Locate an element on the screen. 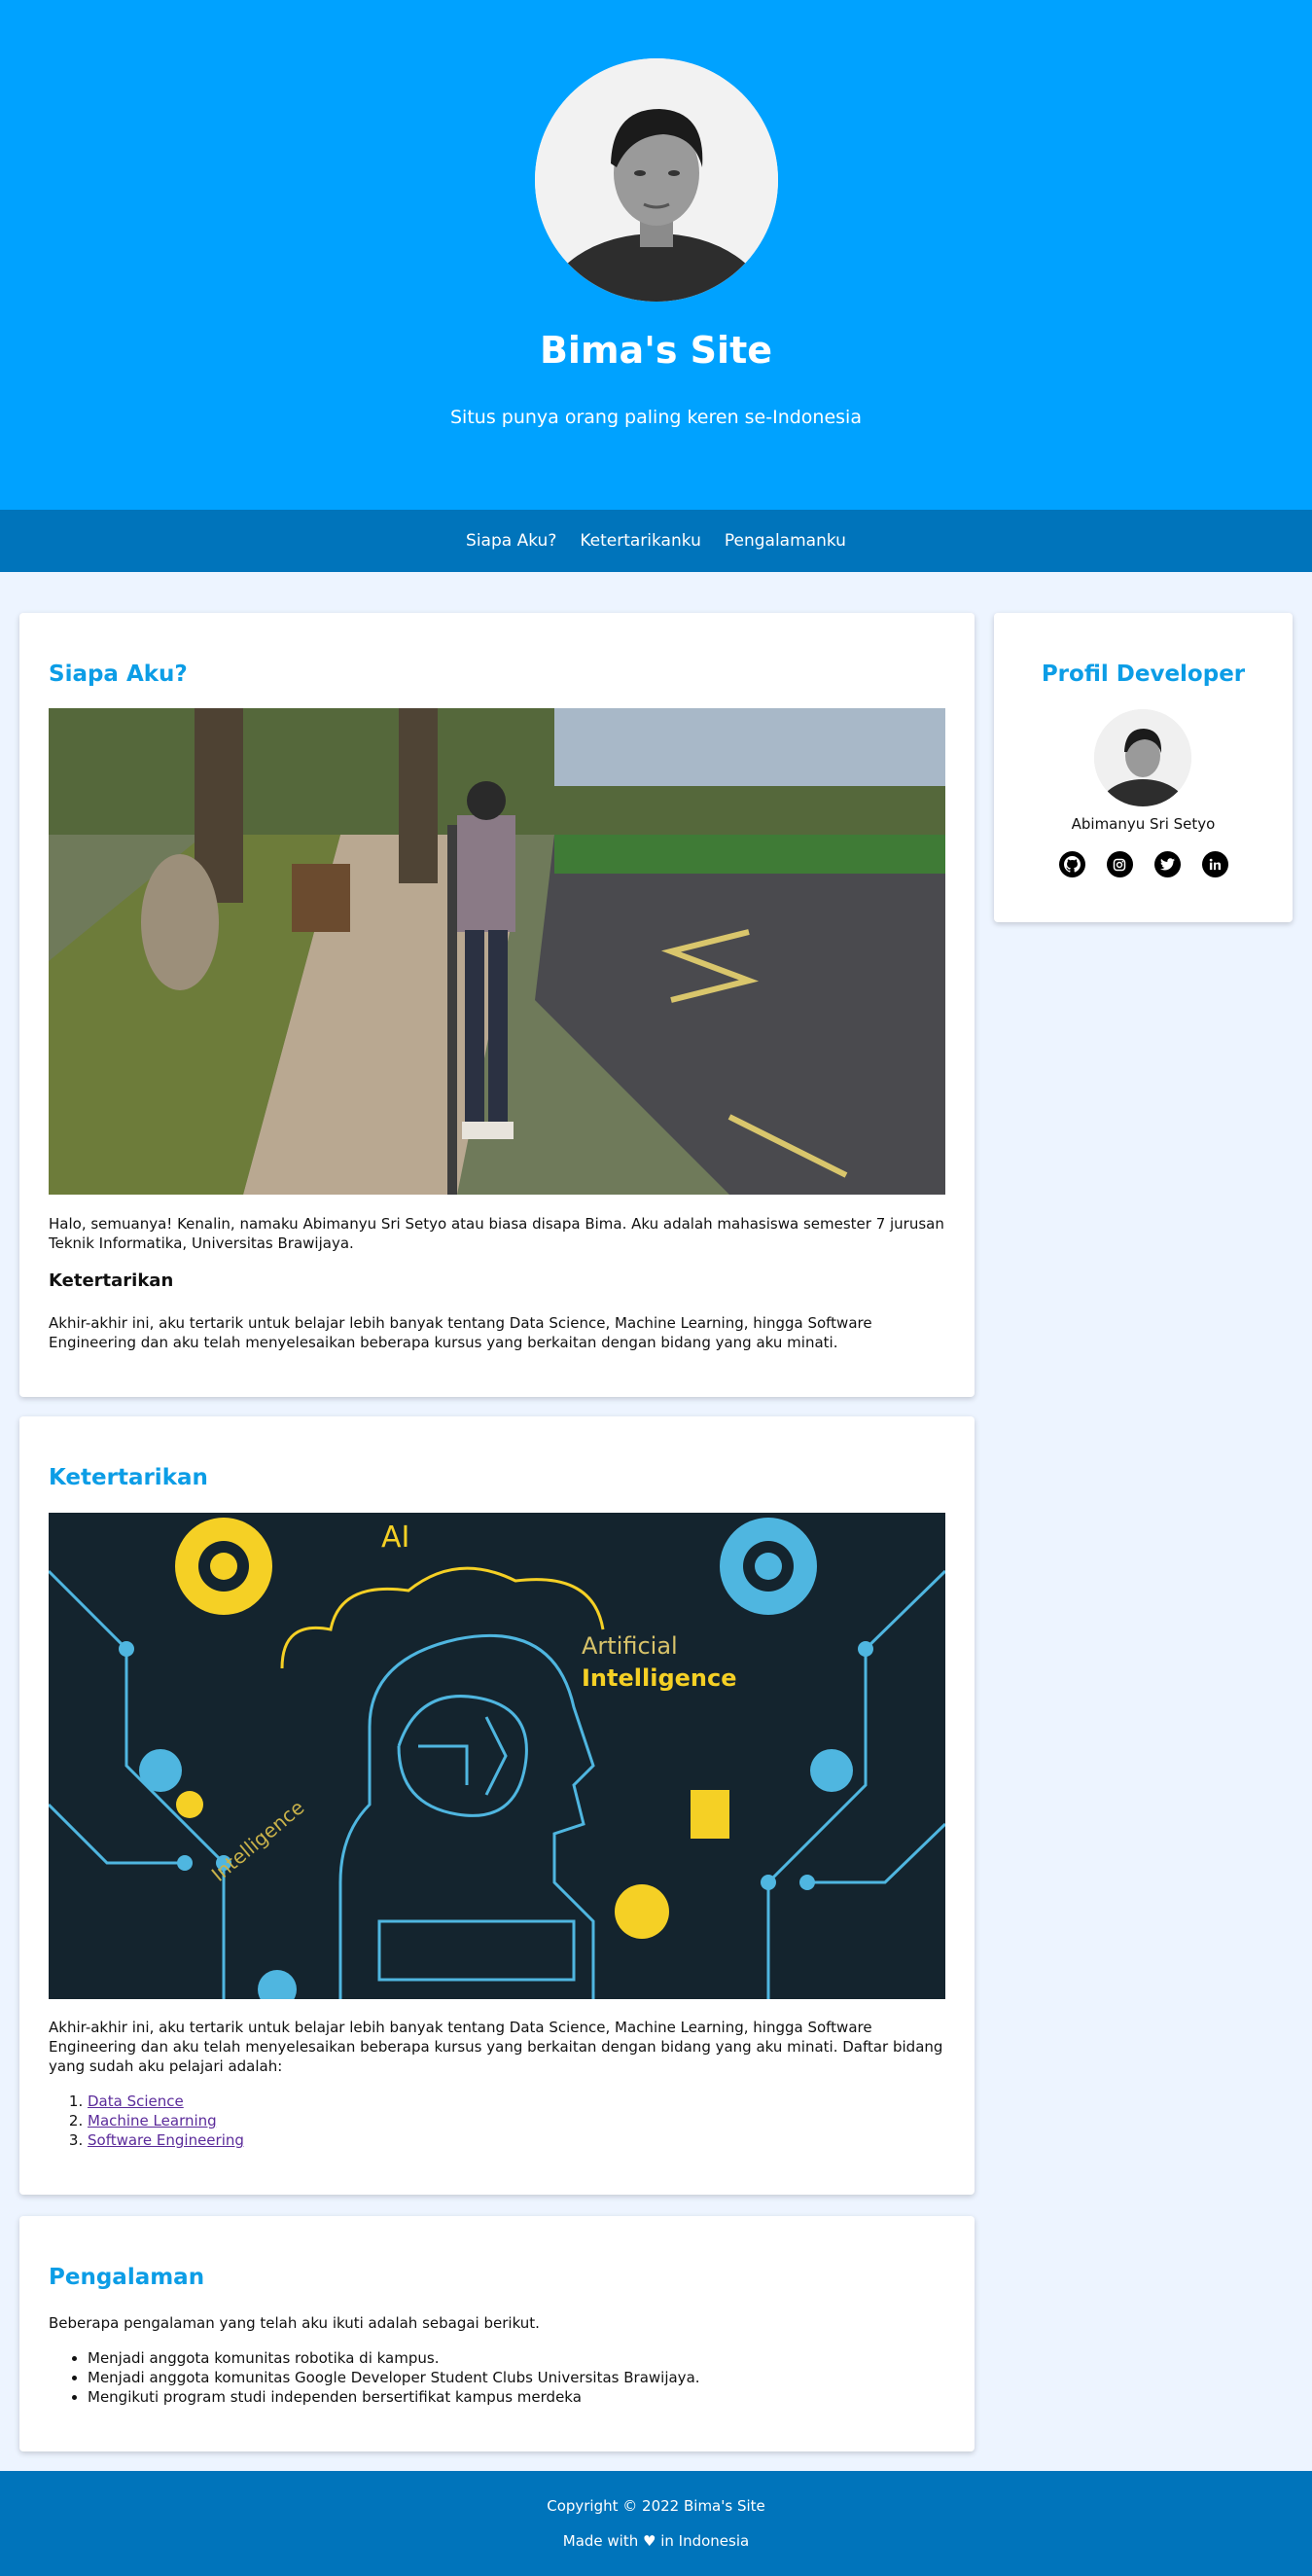 Image resolution: width=1312 pixels, height=2576 pixels. experience-heading: Pengalaman is located at coordinates (127, 2277).